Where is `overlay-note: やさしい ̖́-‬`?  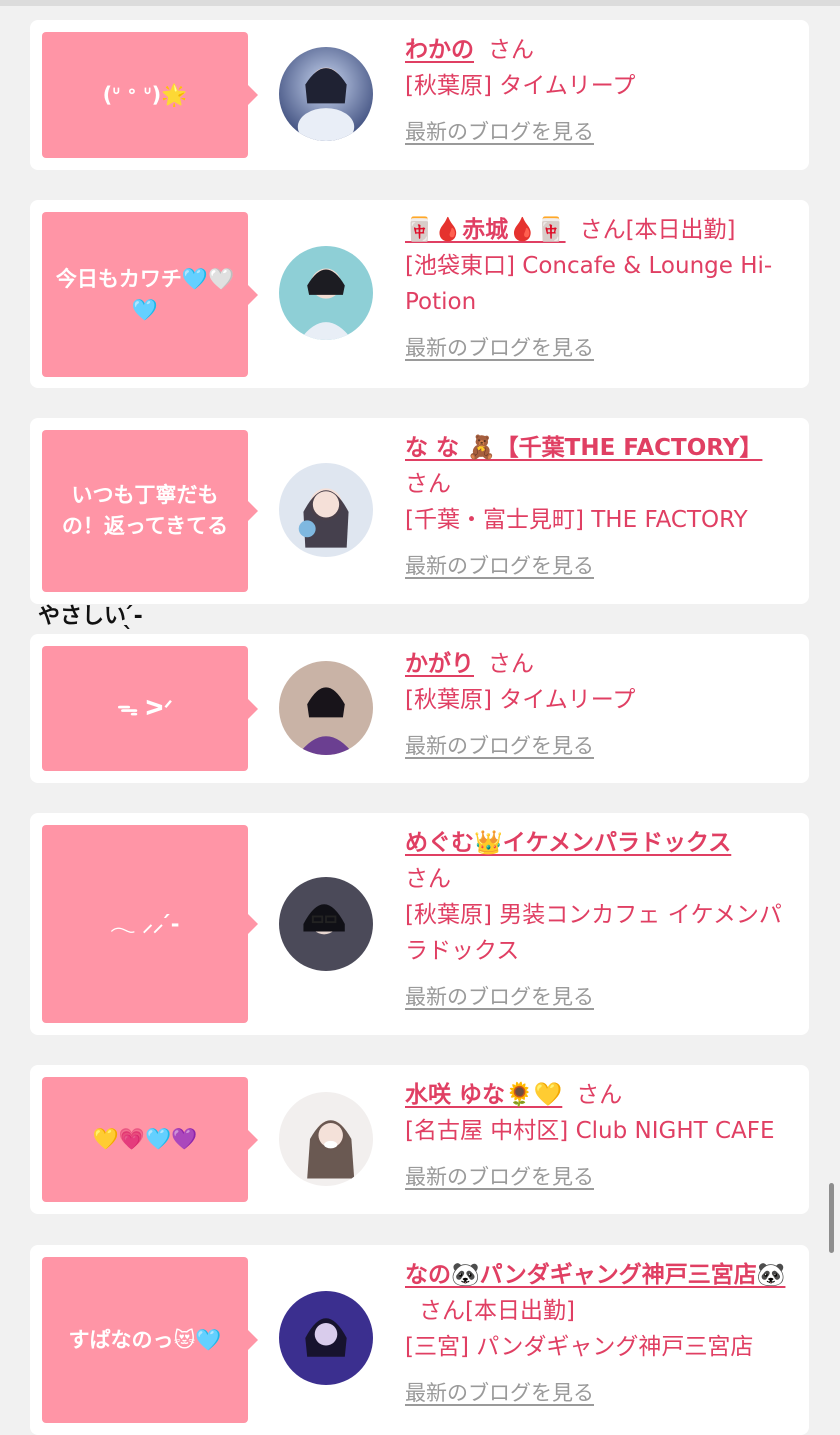 overlay-note: やさしい ̖́-‬ is located at coordinates (90, 616).